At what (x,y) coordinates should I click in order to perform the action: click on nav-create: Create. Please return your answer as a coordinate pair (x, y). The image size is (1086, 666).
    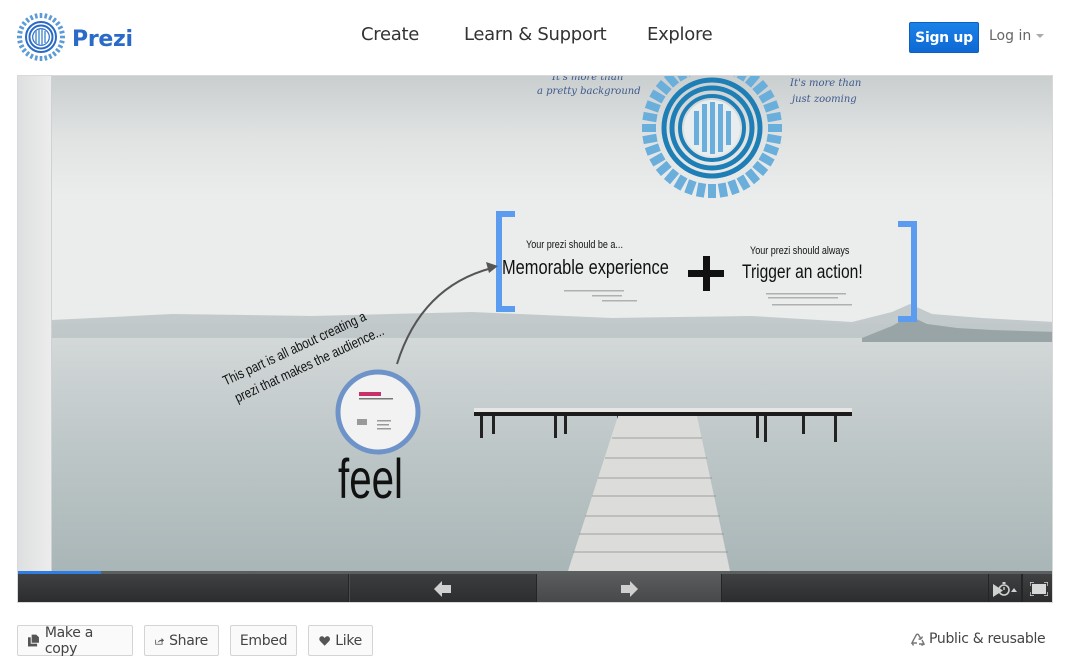
    Looking at the image, I should click on (390, 34).